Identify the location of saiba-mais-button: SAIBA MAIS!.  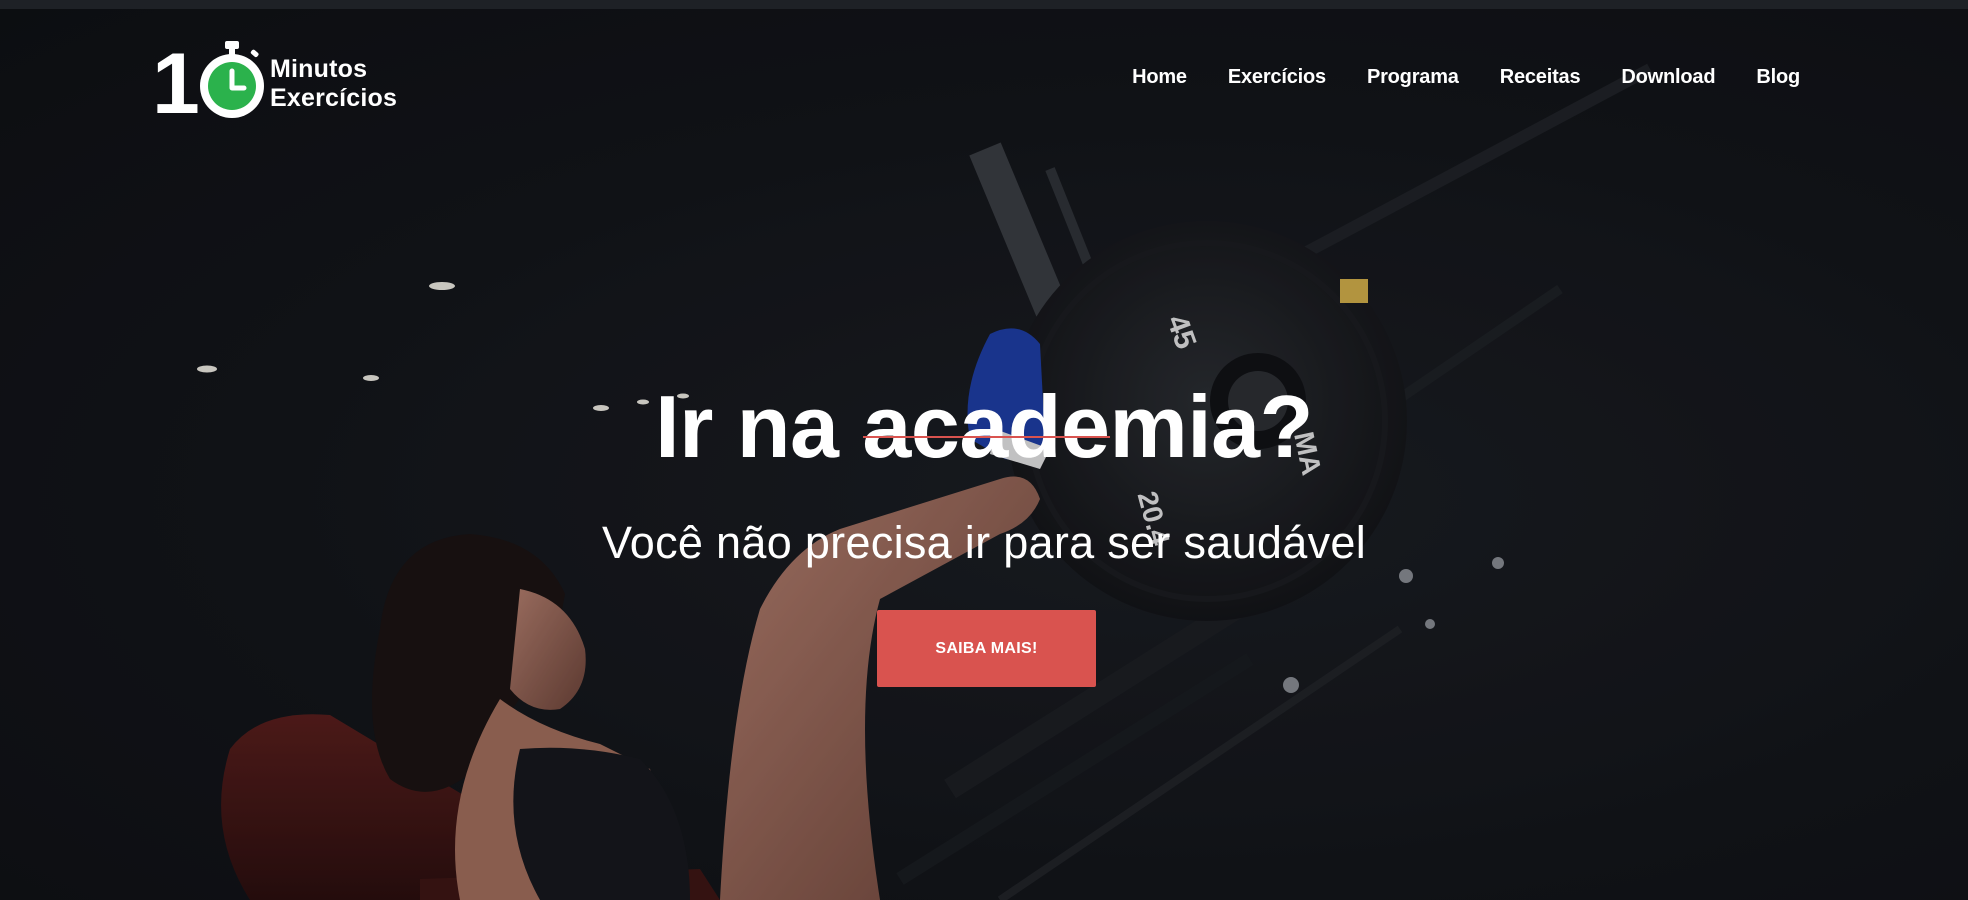
(986, 648).